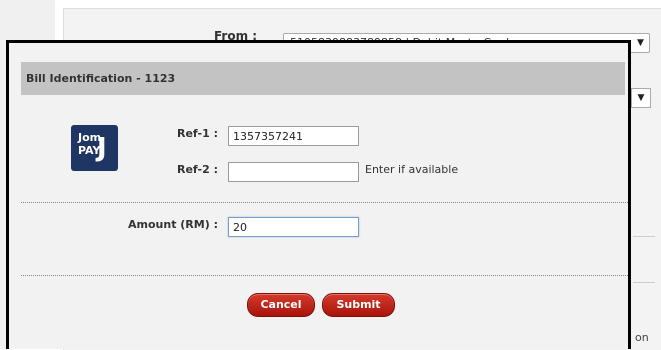 This screenshot has height=350, width=661. What do you see at coordinates (358, 305) in the screenshot?
I see `submit-button: Submit` at bounding box center [358, 305].